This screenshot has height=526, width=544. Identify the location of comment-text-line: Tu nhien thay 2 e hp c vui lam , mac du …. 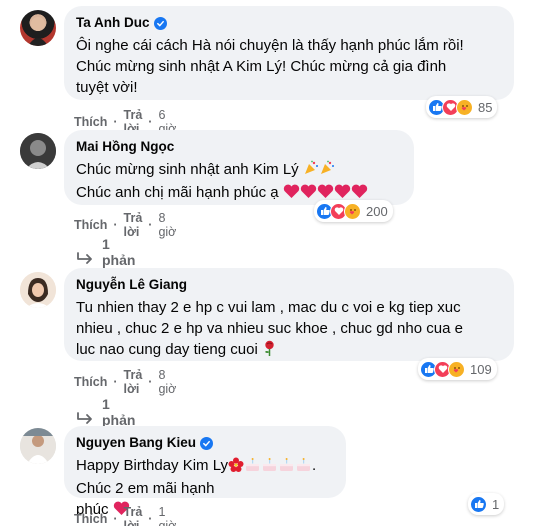
(268, 307).